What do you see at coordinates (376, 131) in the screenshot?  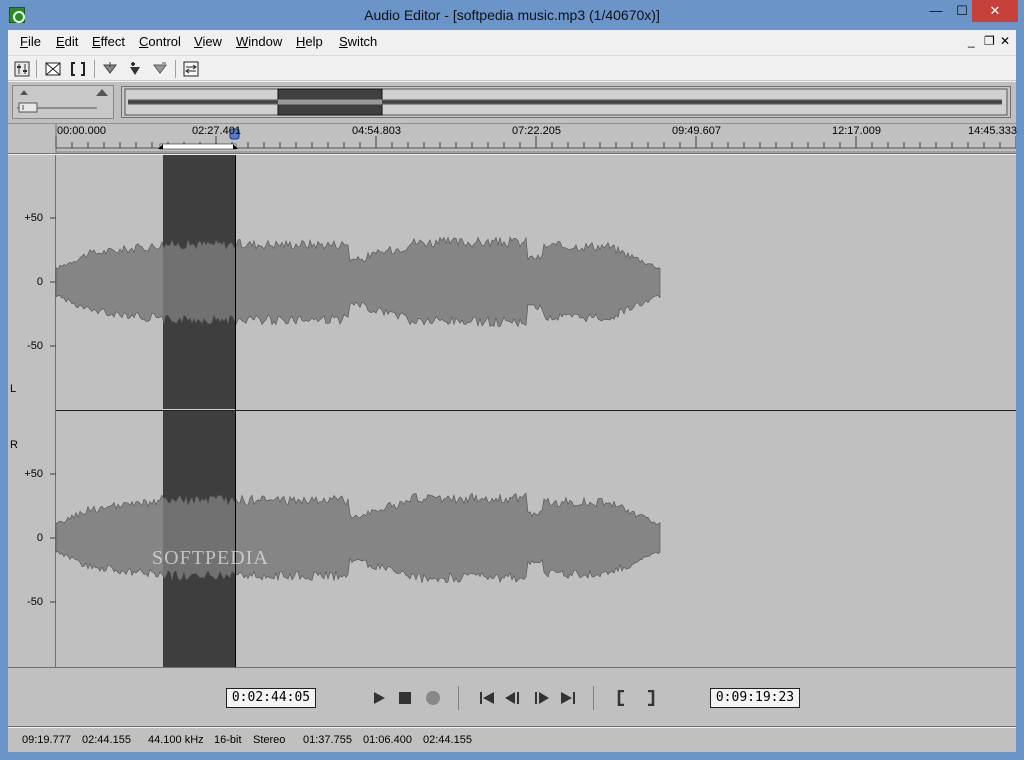 I see `ruler-tick-label: 04:54.803` at bounding box center [376, 131].